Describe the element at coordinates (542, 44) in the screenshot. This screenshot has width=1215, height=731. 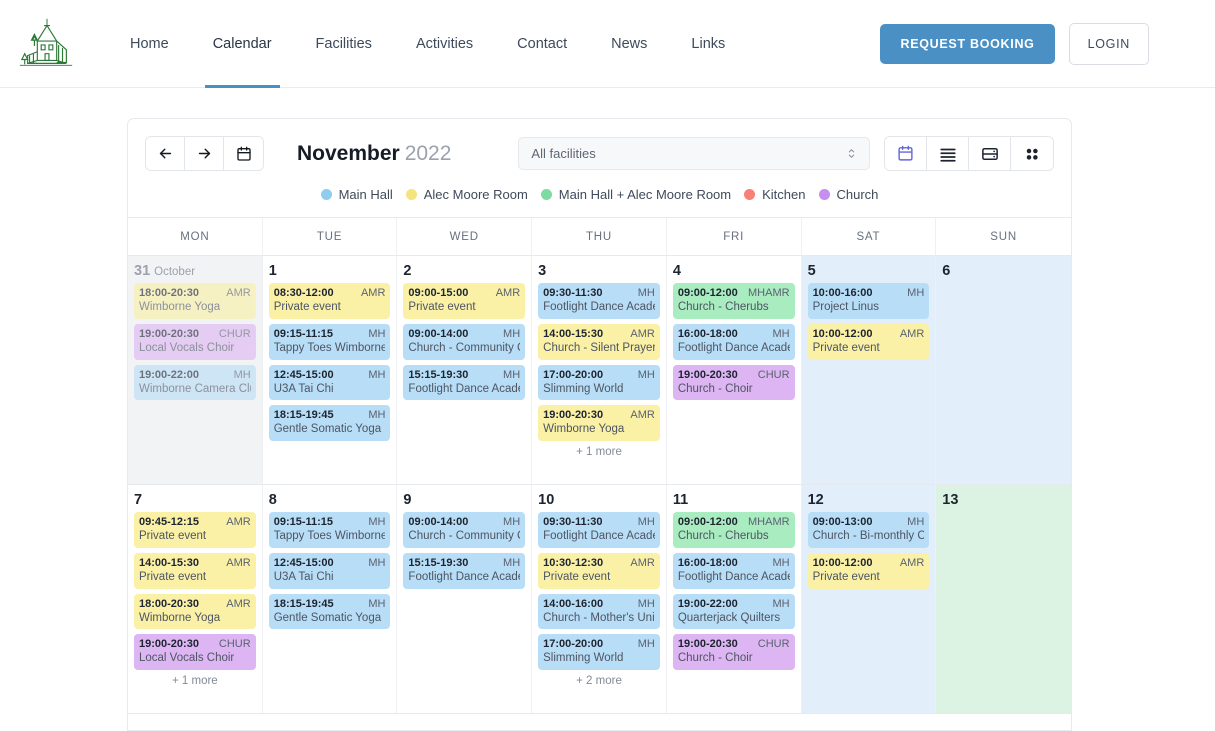
I see `nav-link-contact: Contact` at that location.